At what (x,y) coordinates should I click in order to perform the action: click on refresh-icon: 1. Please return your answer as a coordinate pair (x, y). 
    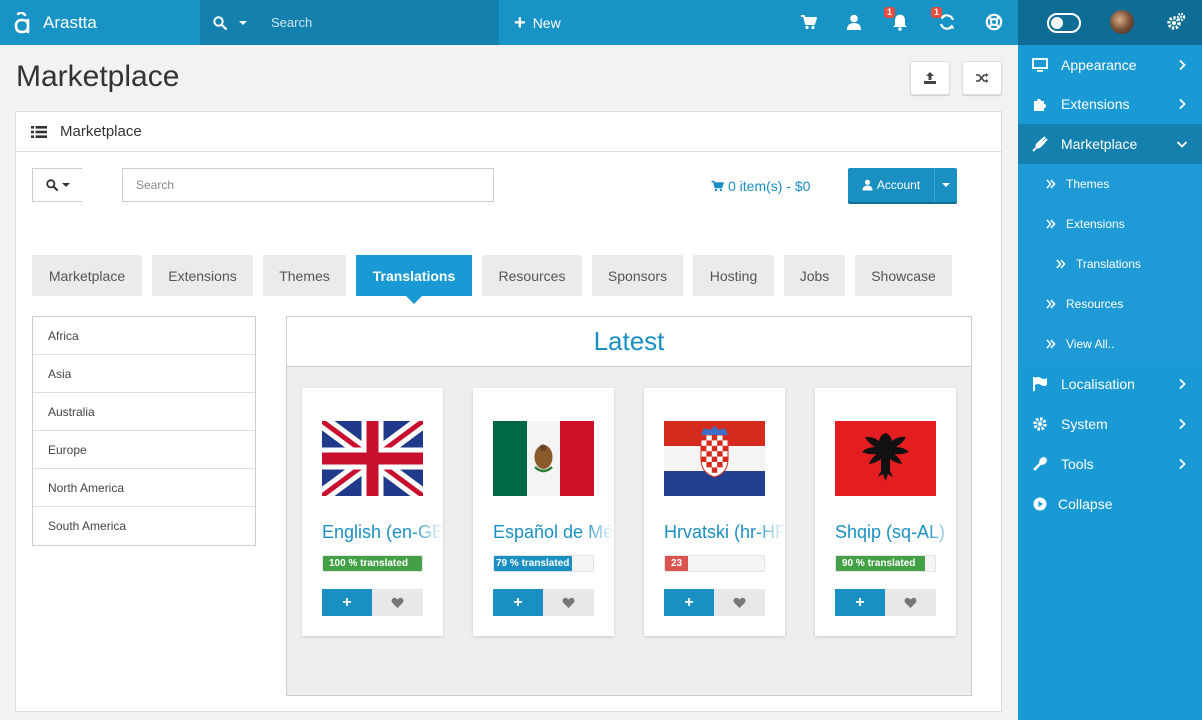
    Looking at the image, I should click on (943, 19).